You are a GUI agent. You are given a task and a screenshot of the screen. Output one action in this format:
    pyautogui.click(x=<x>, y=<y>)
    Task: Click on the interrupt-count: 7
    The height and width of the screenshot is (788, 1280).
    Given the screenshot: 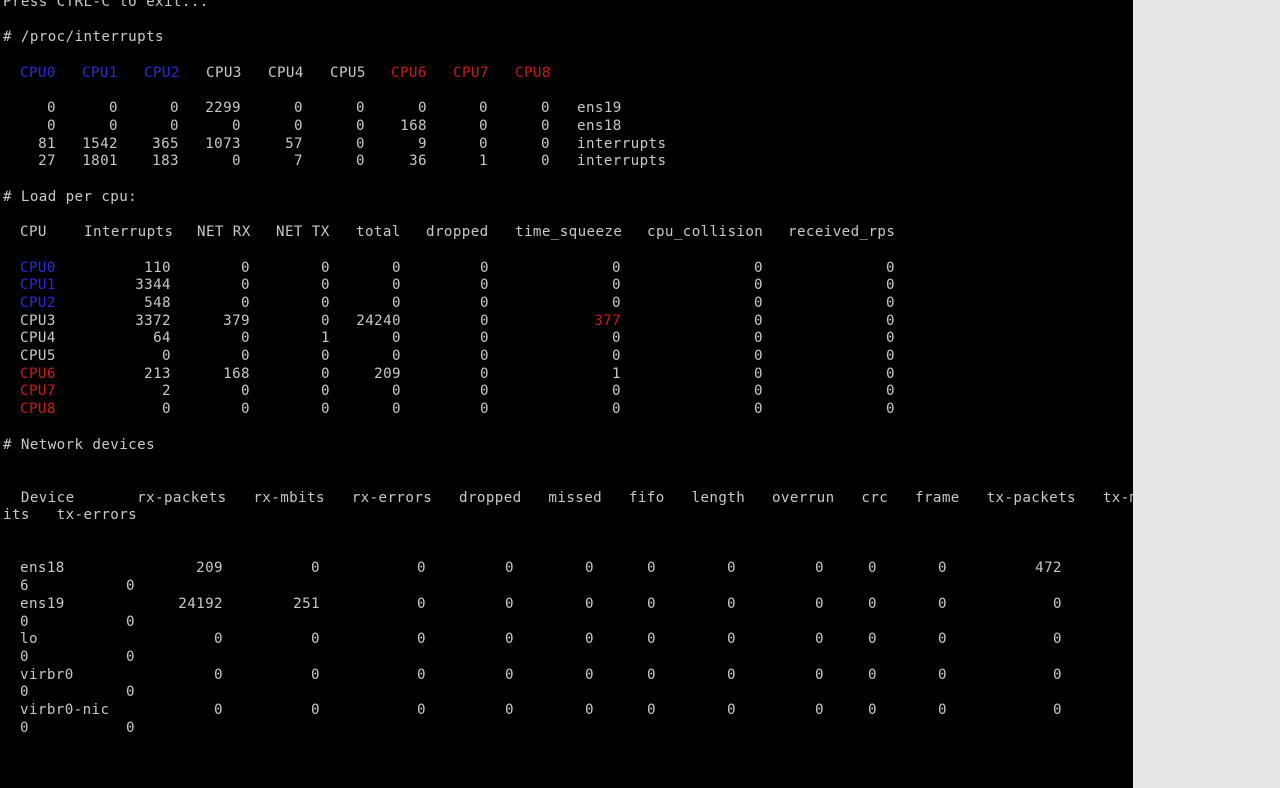 What is the action you would take?
    pyautogui.click(x=298, y=161)
    